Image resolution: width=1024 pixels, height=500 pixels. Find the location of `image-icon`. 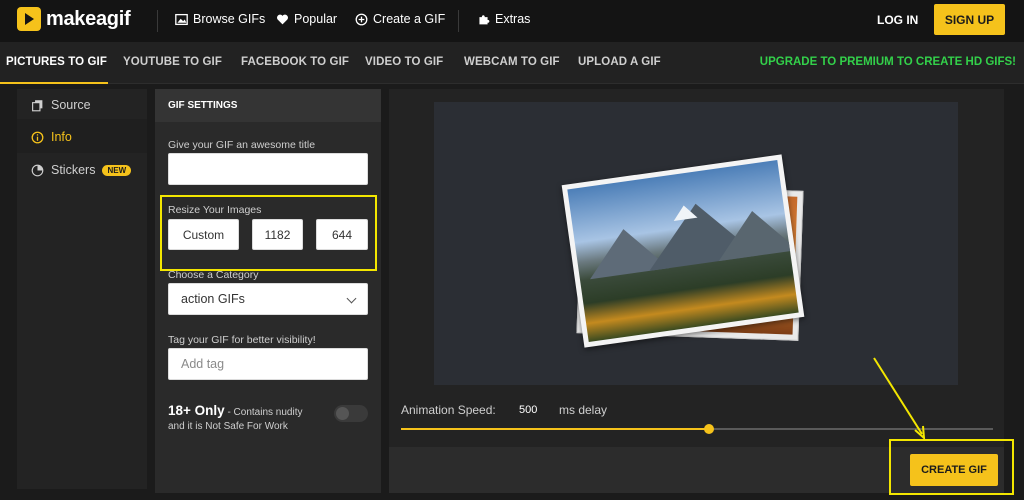

image-icon is located at coordinates (181, 19).